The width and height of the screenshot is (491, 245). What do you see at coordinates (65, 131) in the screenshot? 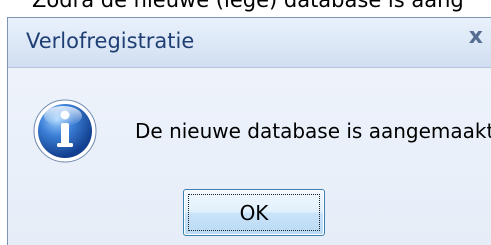
I see `information-icon` at bounding box center [65, 131].